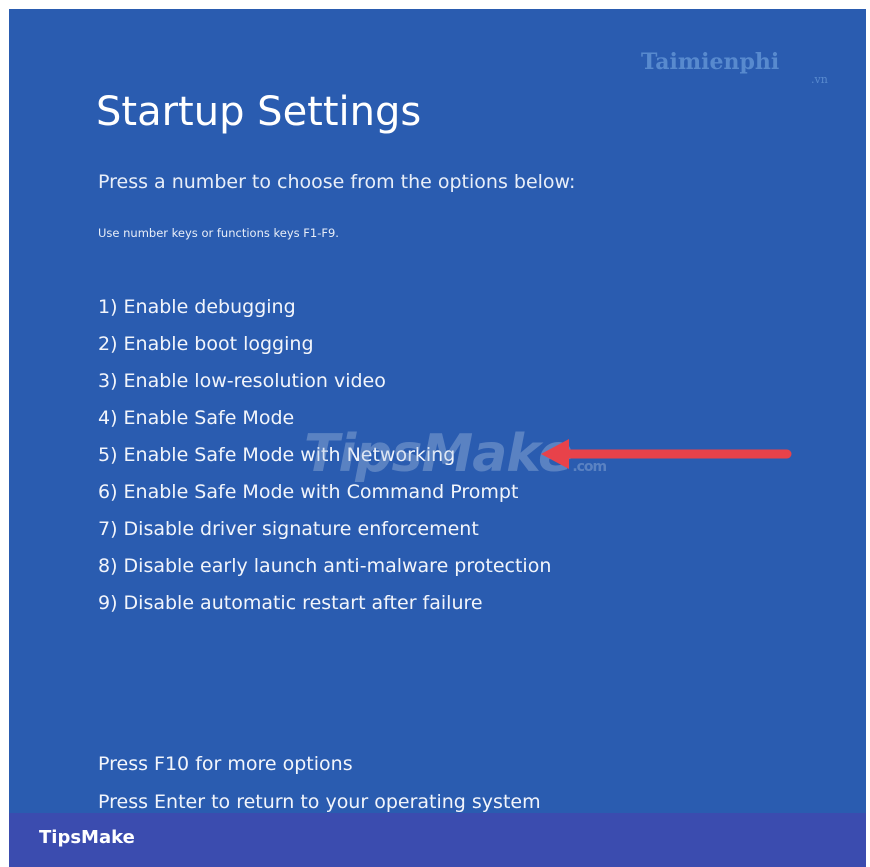 The height and width of the screenshot is (867, 870). I want to click on page-title: Startup Settings, so click(259, 112).